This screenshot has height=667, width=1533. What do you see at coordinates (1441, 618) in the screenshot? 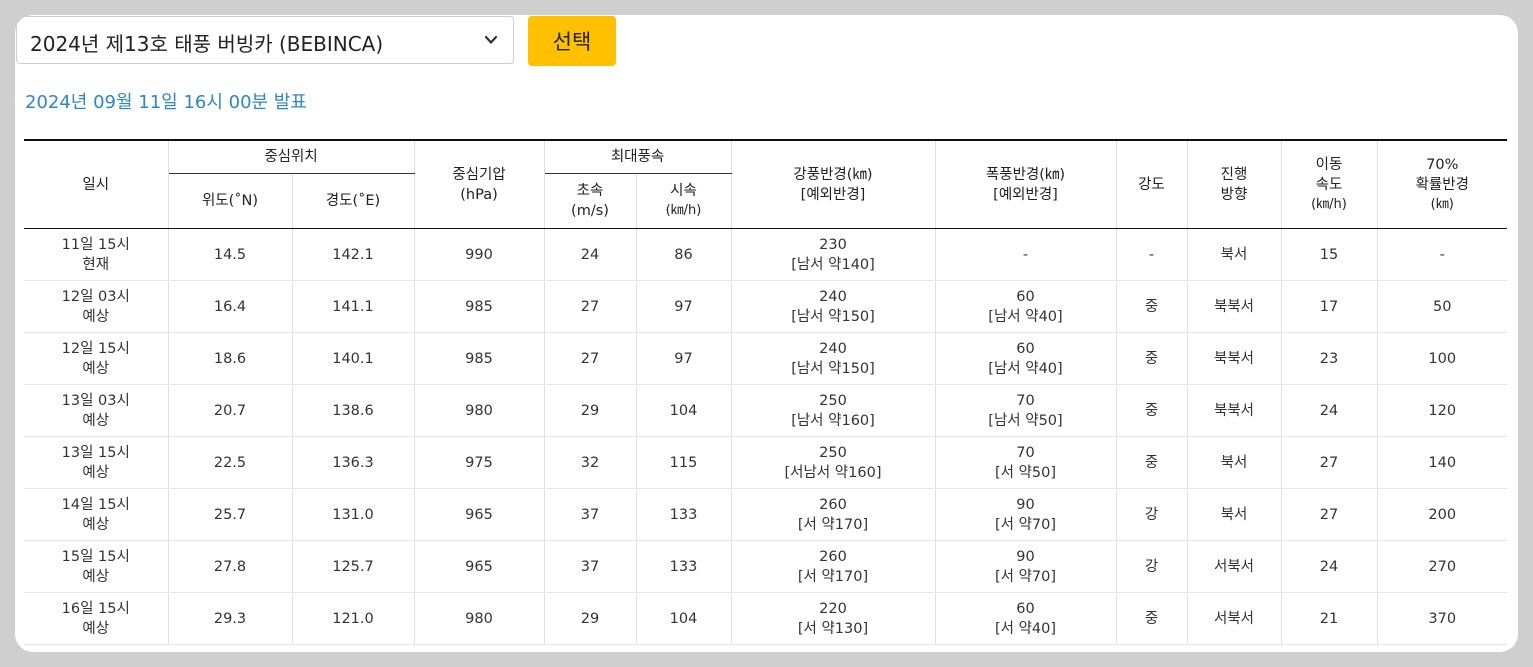
I see `cell-prob-radius: 370` at bounding box center [1441, 618].